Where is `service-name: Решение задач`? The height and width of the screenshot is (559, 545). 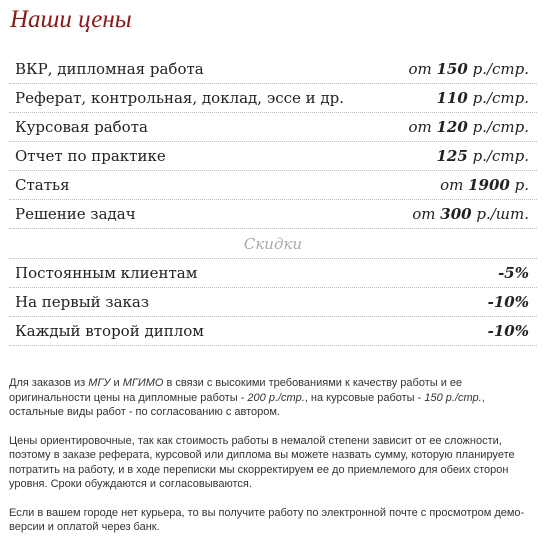 service-name: Решение задач is located at coordinates (75, 214).